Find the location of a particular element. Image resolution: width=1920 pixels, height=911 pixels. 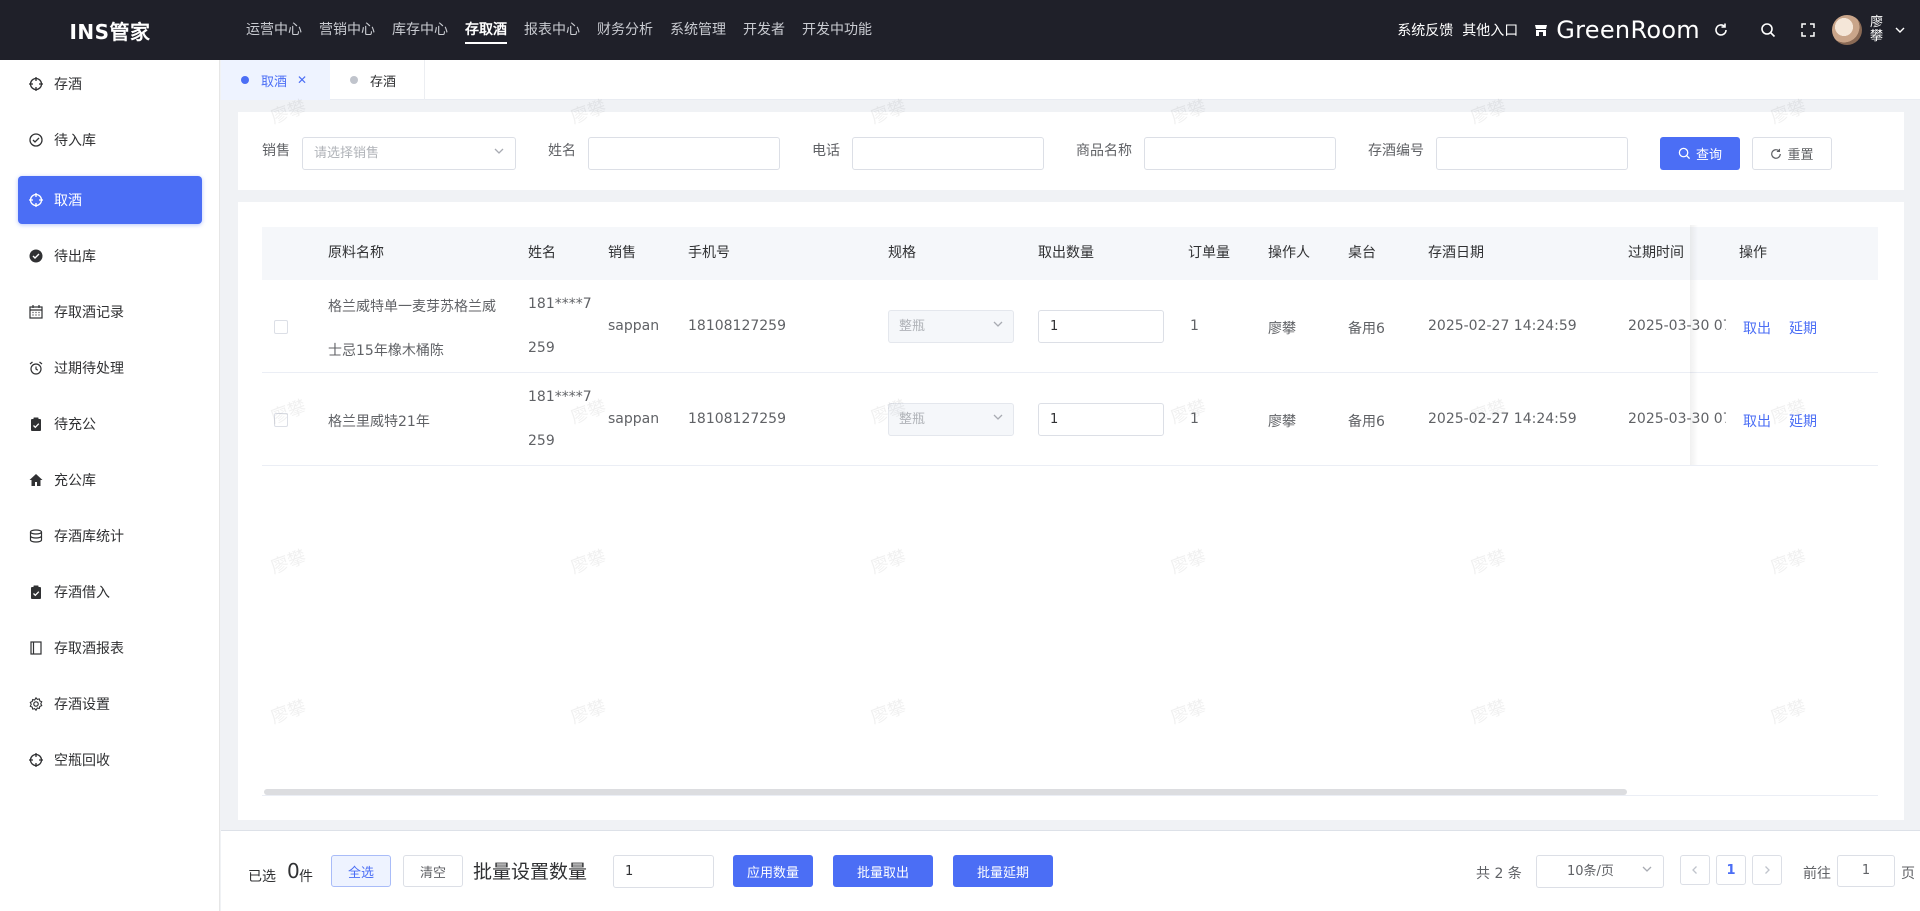

tab-label: 取酒 is located at coordinates (274, 82).